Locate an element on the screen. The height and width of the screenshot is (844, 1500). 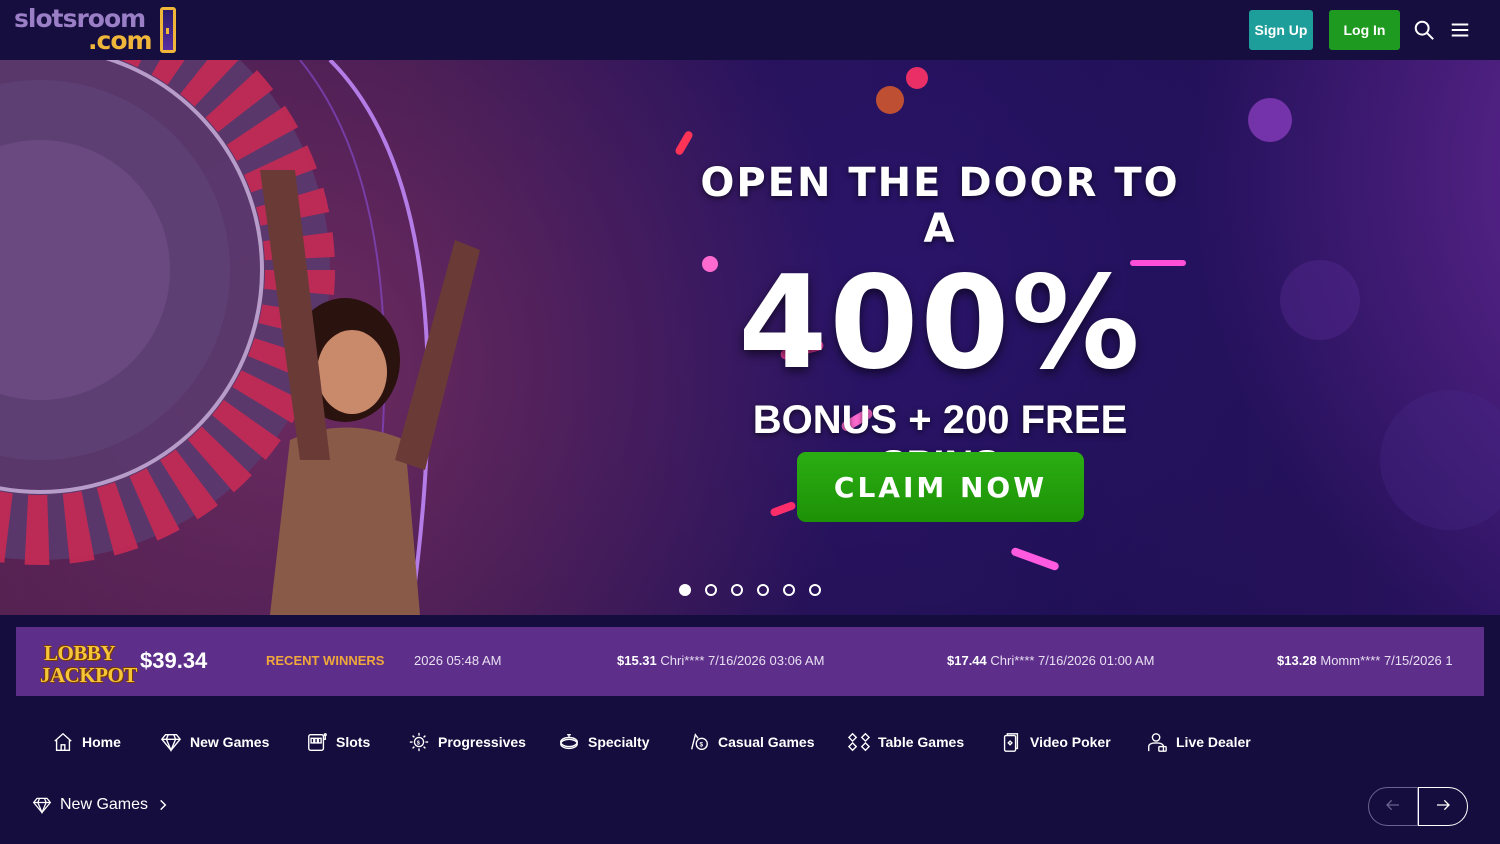
winner-item: $15.31 Chri**** 7/16/2026 03:06 AM is located at coordinates (720, 660).